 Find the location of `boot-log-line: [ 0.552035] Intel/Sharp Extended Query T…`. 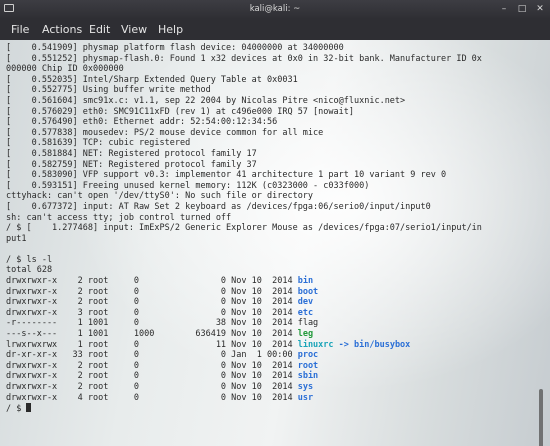

boot-log-line: [ 0.552035] Intel/Sharp Extended Query T… is located at coordinates (152, 79).